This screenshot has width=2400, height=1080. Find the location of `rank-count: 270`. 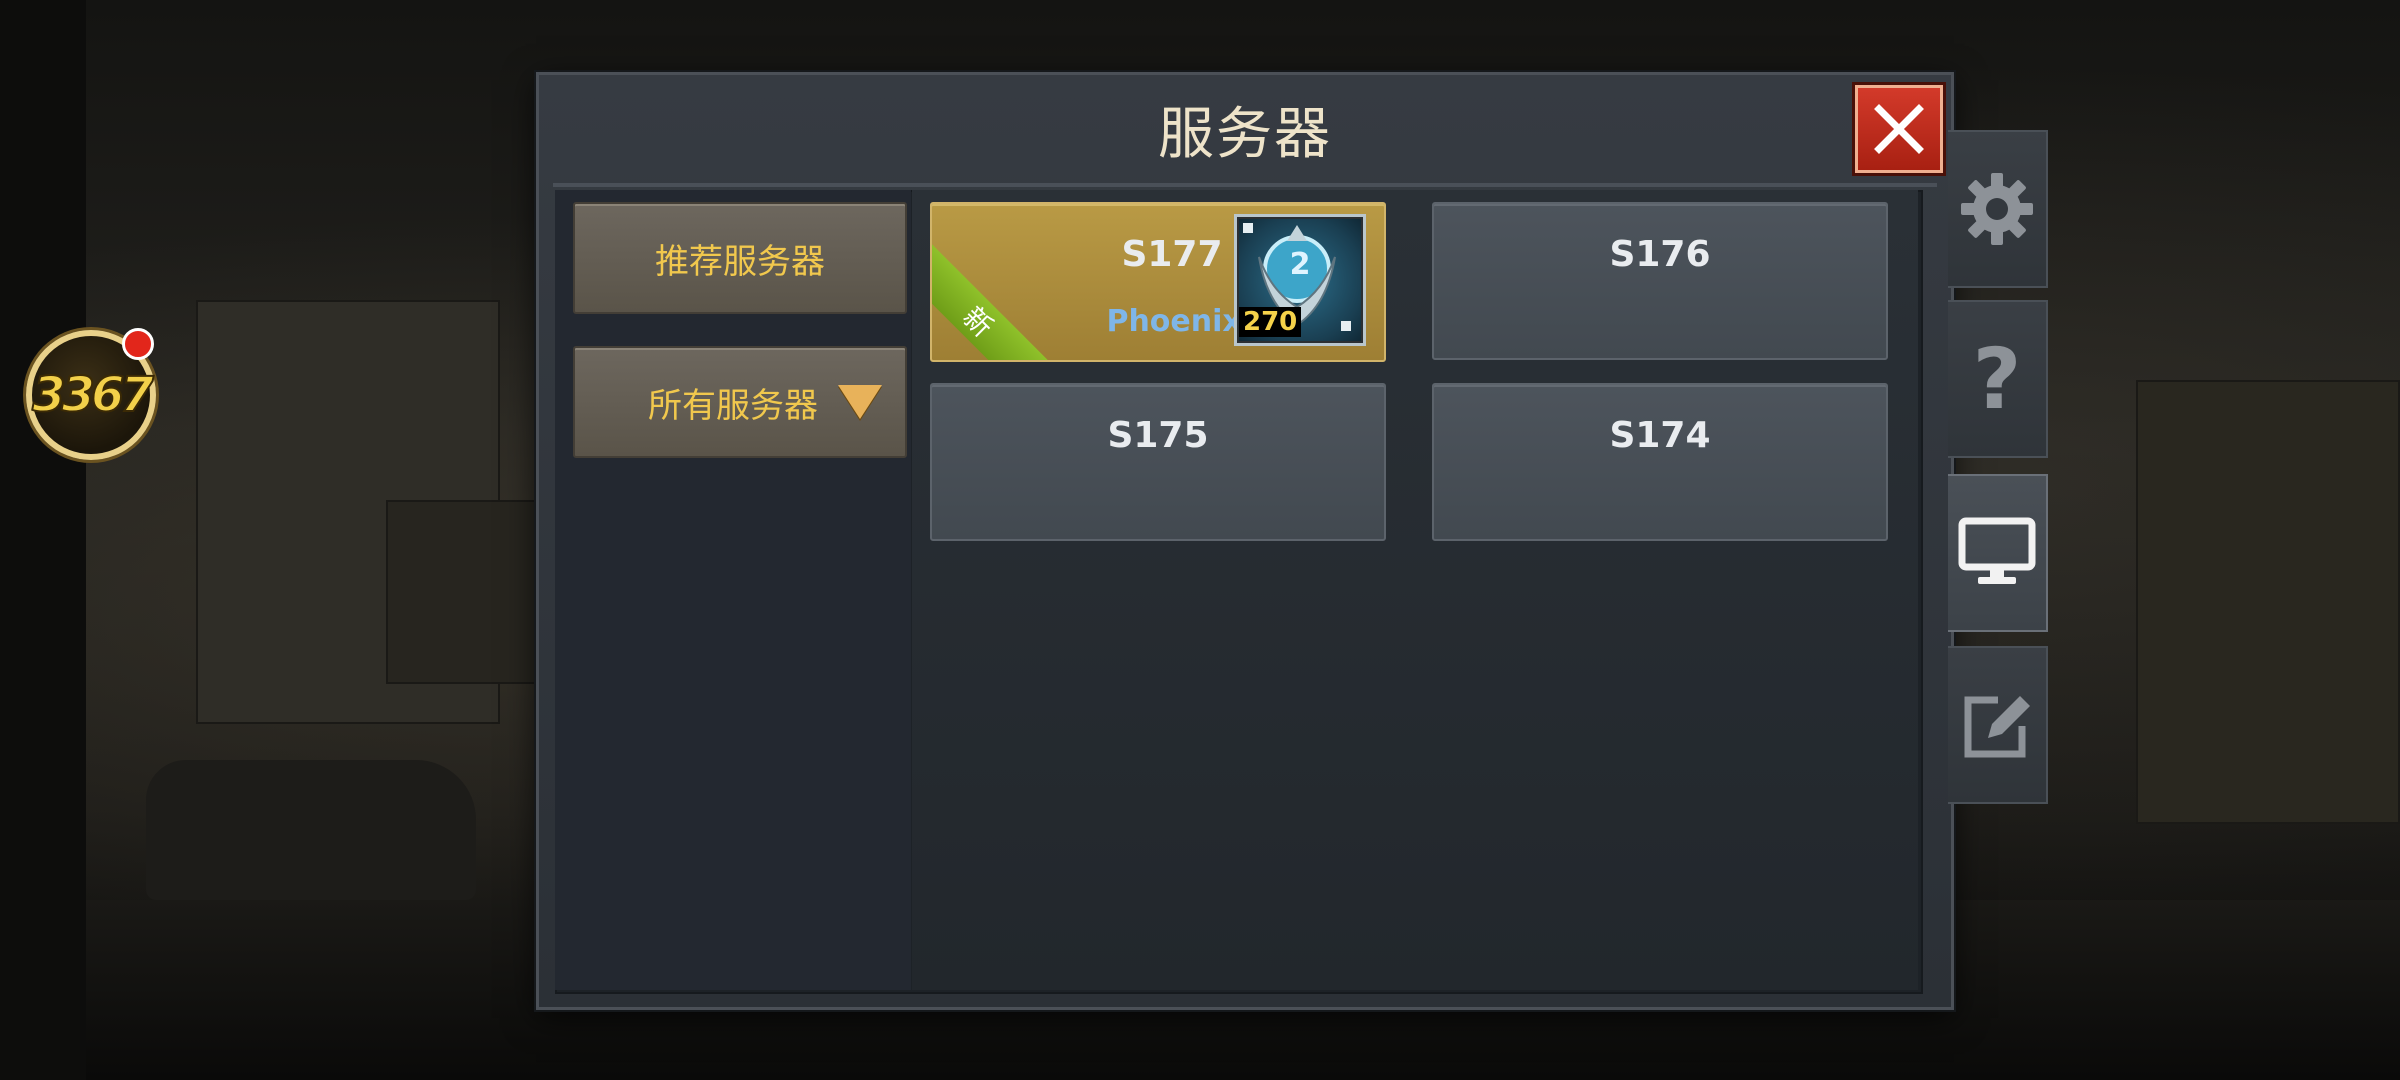

rank-count: 270 is located at coordinates (1270, 322).